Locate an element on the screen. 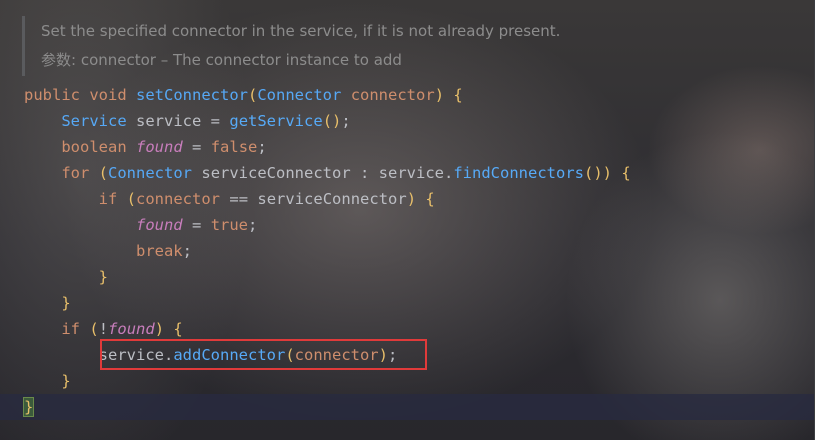 The image size is (815, 440). code-line-9: } is located at coordinates (407, 303).